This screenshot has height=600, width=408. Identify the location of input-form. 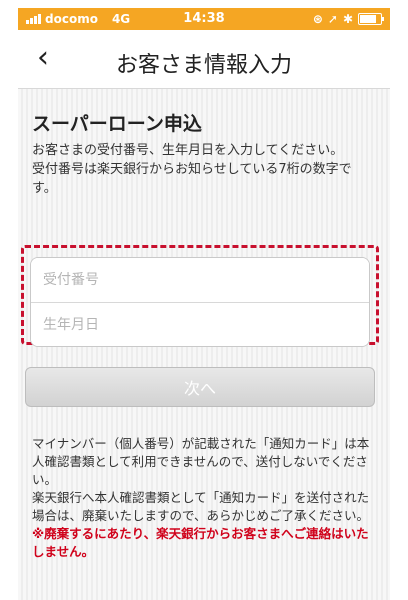
(200, 302).